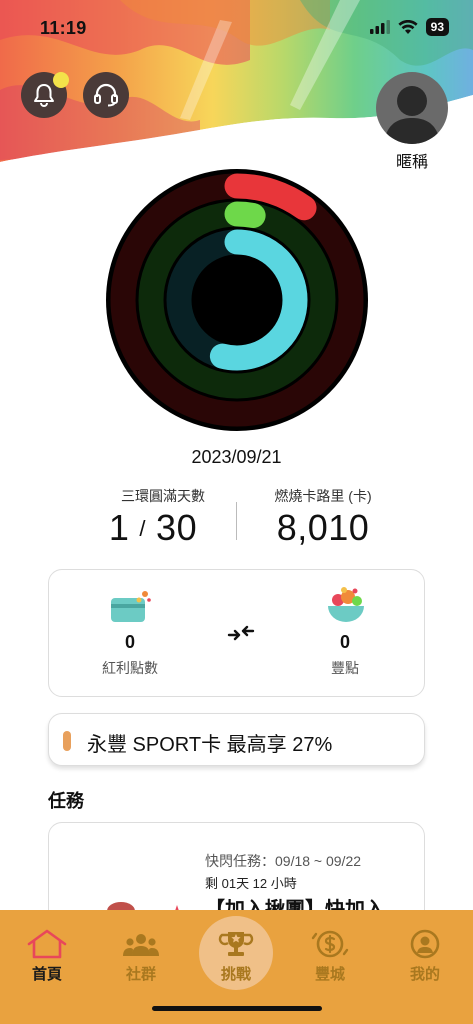 This screenshot has width=473, height=1024. What do you see at coordinates (66, 801) in the screenshot?
I see `tasks-section-title: 任務` at bounding box center [66, 801].